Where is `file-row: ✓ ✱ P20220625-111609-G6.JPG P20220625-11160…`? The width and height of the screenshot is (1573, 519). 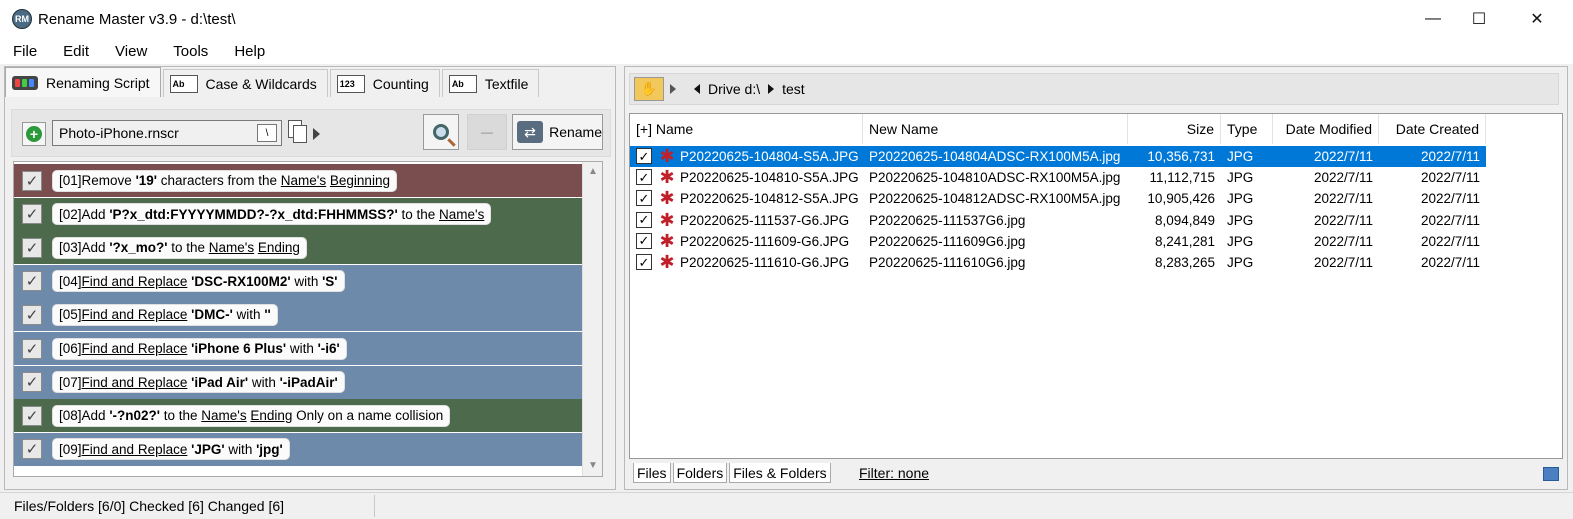
file-row: ✓ ✱ P20220625-111609-G6.JPG P20220625-11160… is located at coordinates (1058, 241).